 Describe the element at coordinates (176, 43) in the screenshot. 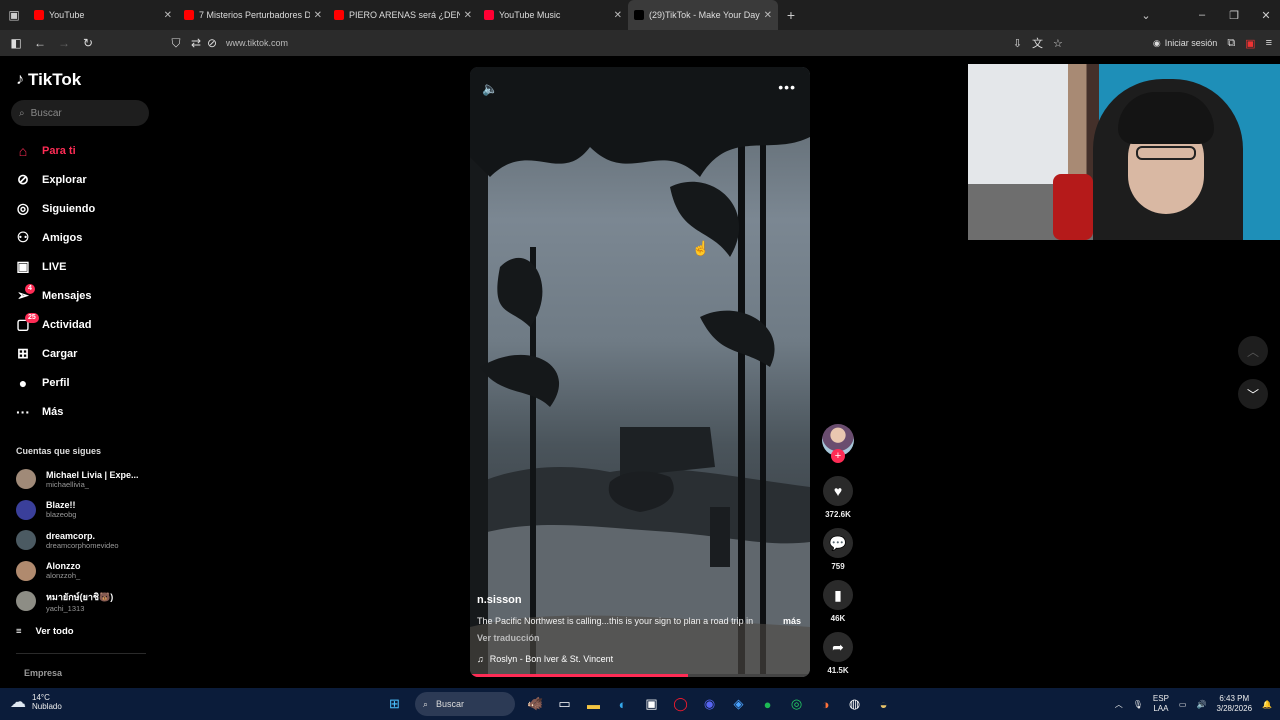

I see `shield-icon: ⛉` at that location.